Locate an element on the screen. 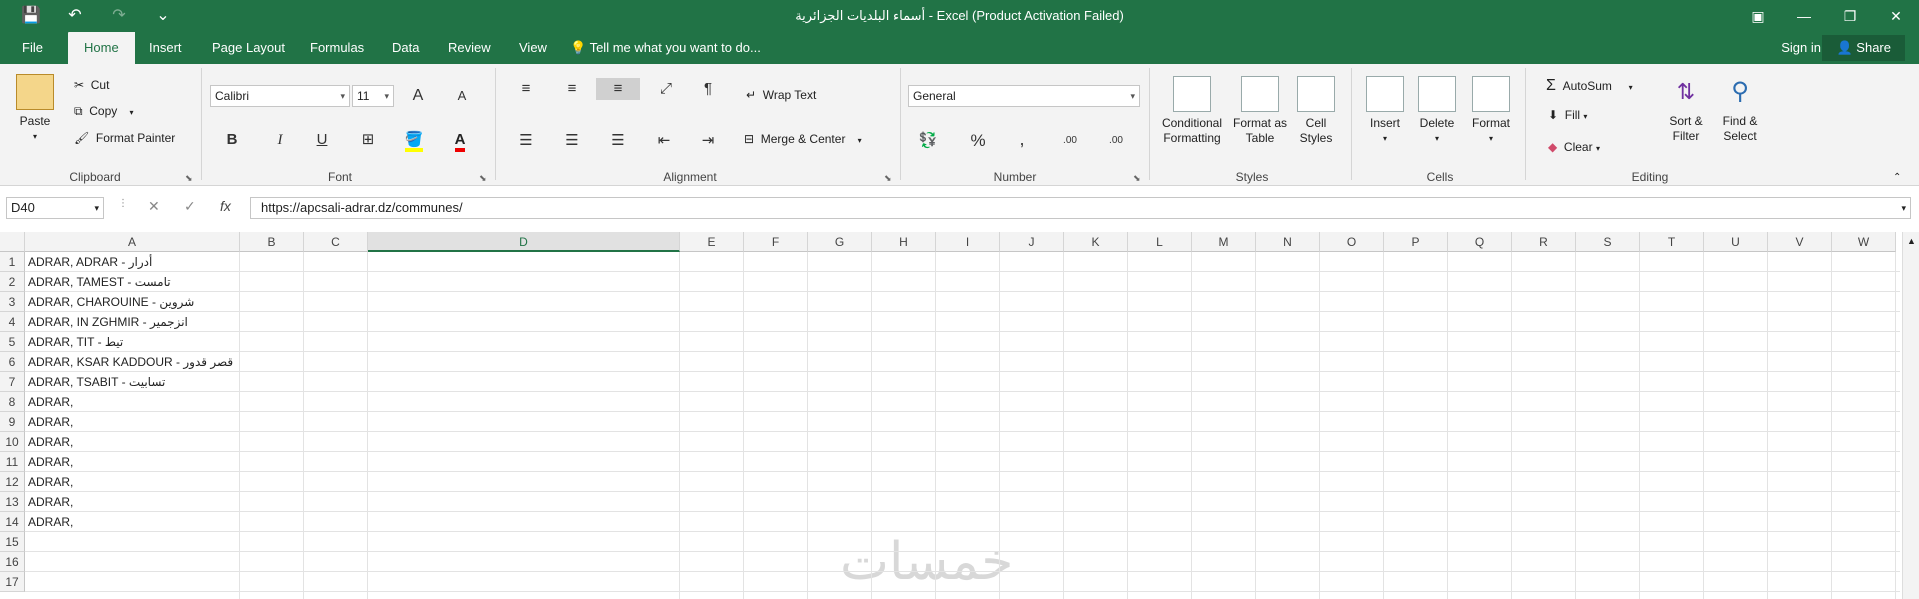  row-header: 1 is located at coordinates (12, 262).